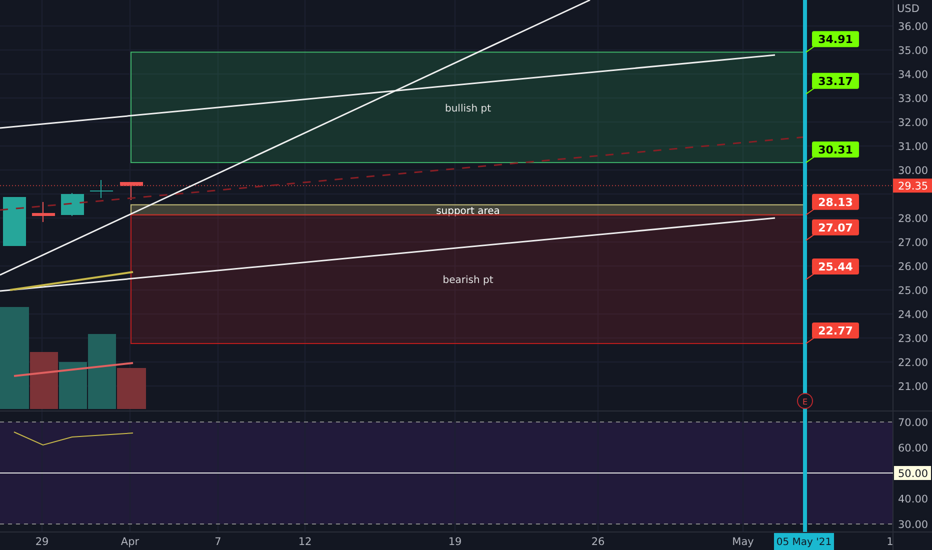  What do you see at coordinates (913, 243) in the screenshot?
I see `price-tick: 27.00` at bounding box center [913, 243].